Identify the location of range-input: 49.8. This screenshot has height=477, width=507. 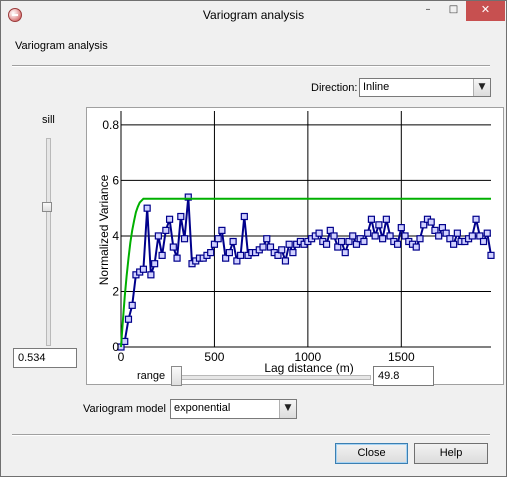
(403, 376).